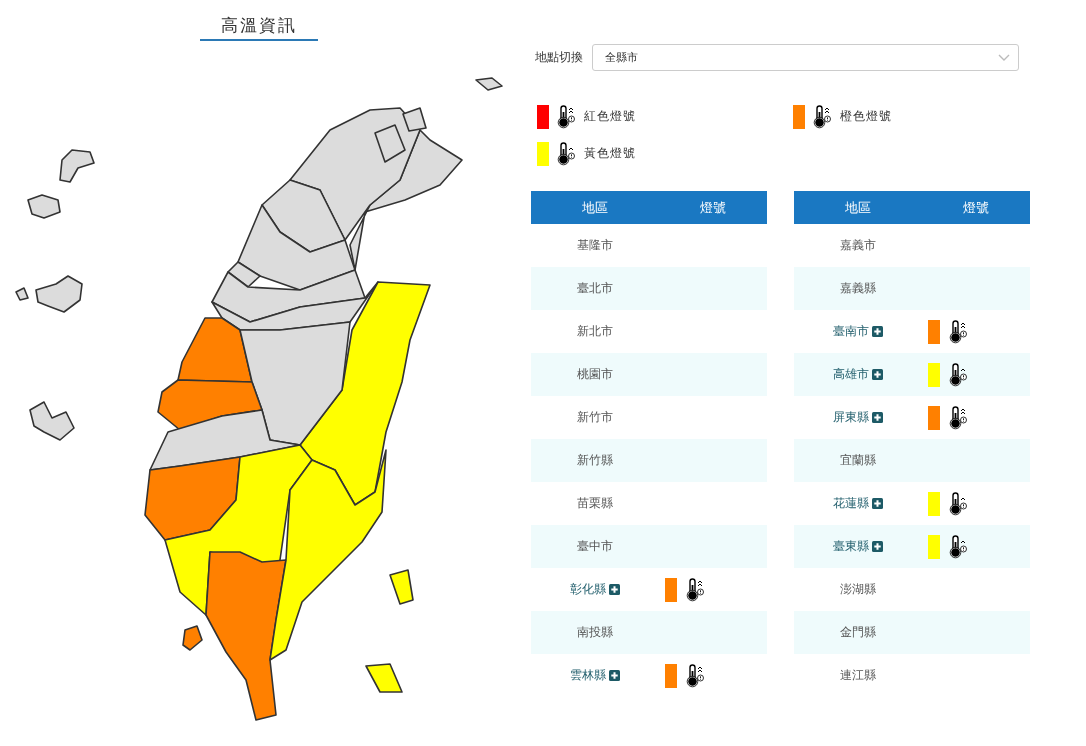  Describe the element at coordinates (1004, 57) in the screenshot. I see `chevron-down-icon` at that location.